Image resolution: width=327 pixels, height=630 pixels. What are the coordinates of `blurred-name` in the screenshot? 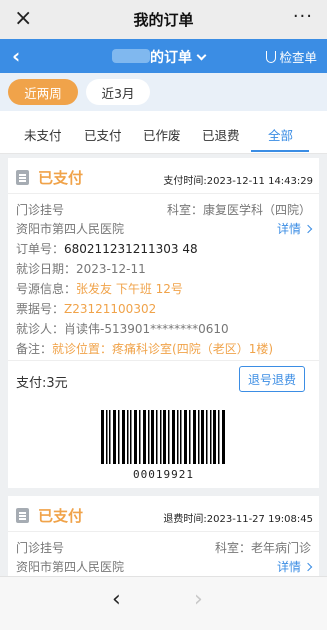 It's located at (131, 56).